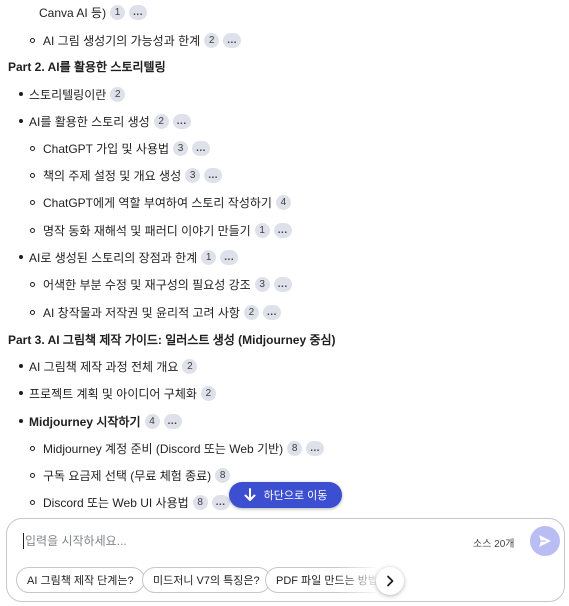 Image resolution: width=569 pixels, height=606 pixels. What do you see at coordinates (494, 544) in the screenshot?
I see `source-count: 소스 20개` at bounding box center [494, 544].